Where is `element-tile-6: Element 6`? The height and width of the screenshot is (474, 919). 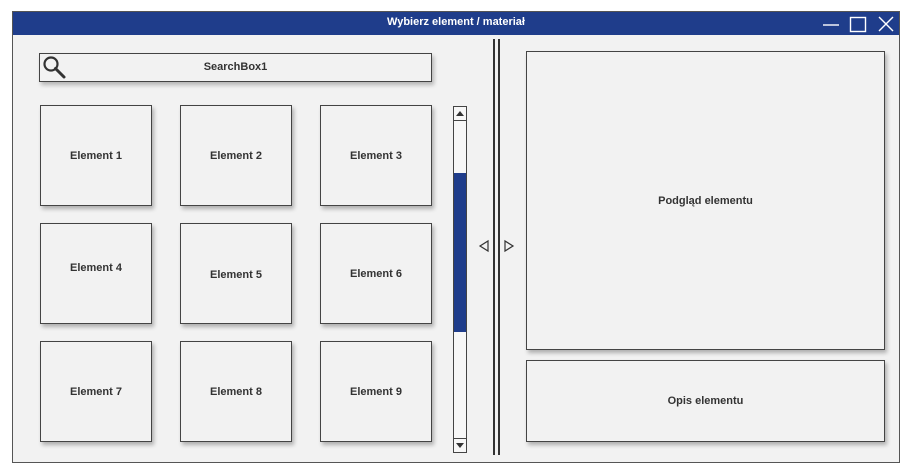
element-tile-6: Element 6 is located at coordinates (376, 273).